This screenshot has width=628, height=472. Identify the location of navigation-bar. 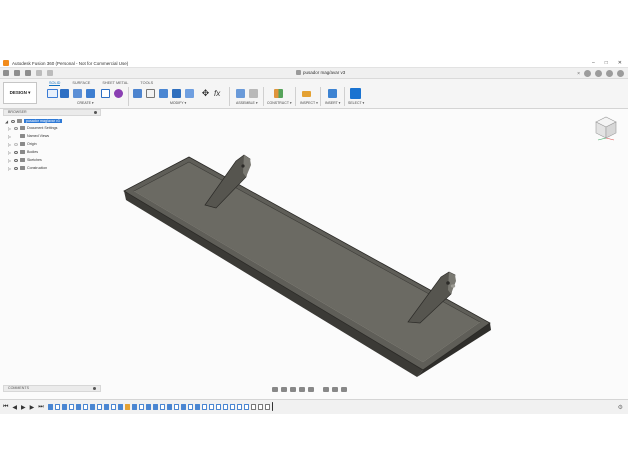
(309, 389).